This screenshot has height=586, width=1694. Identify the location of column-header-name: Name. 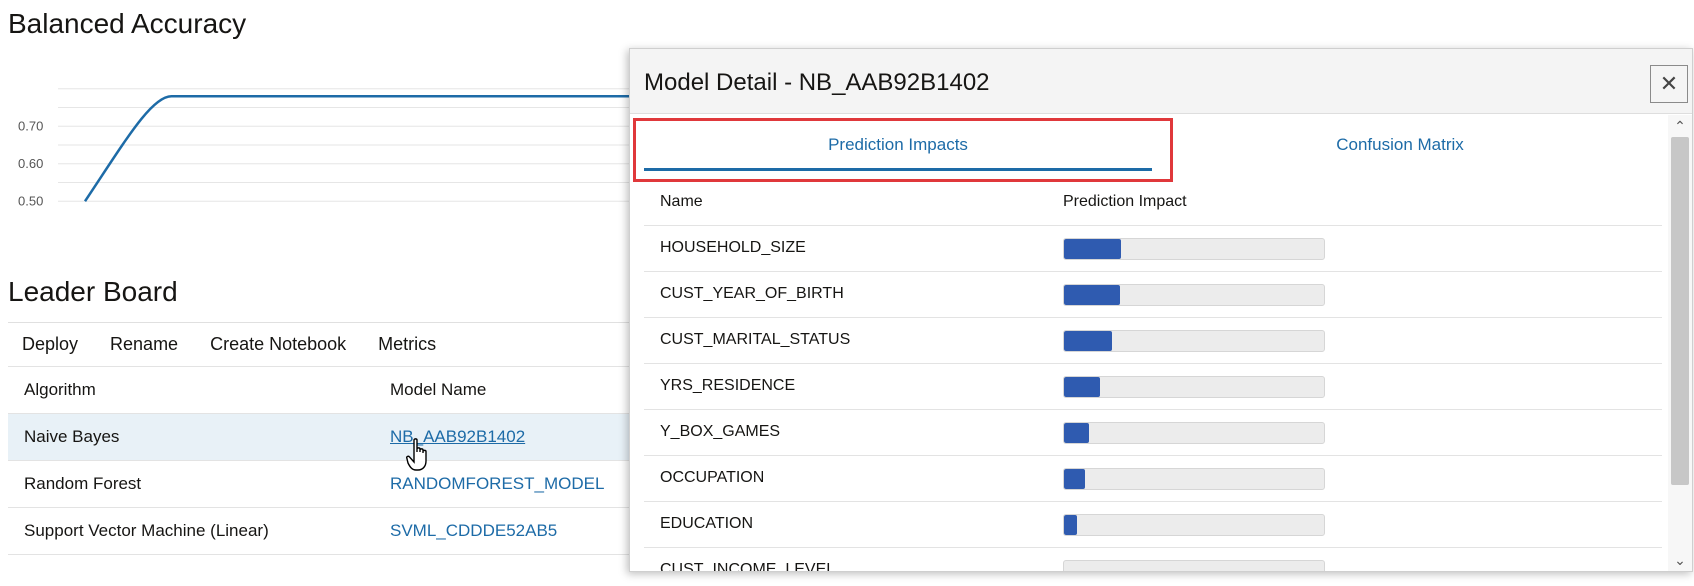
(681, 201).